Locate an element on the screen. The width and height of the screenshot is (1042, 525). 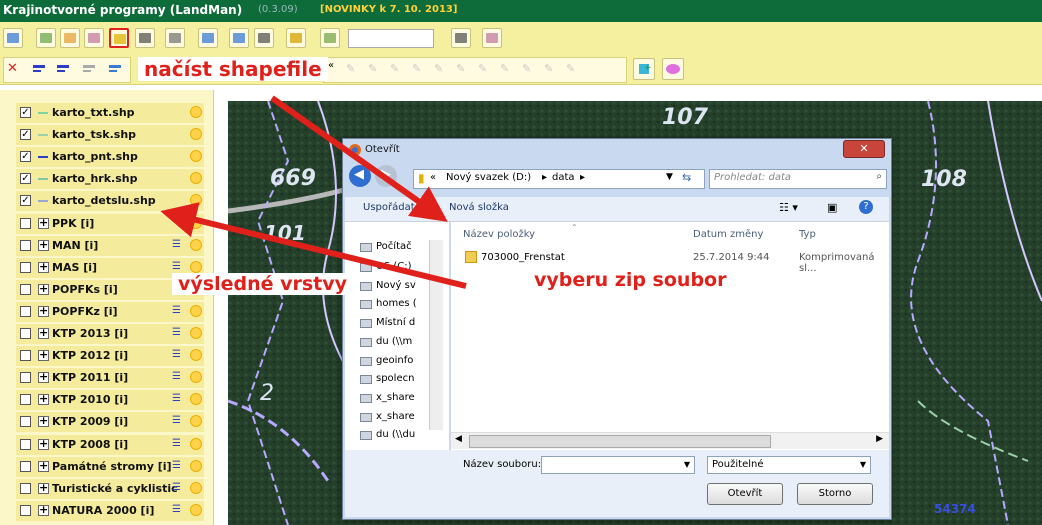
annotation-load-shapefile: načíst shapefile is located at coordinates (233, 69).